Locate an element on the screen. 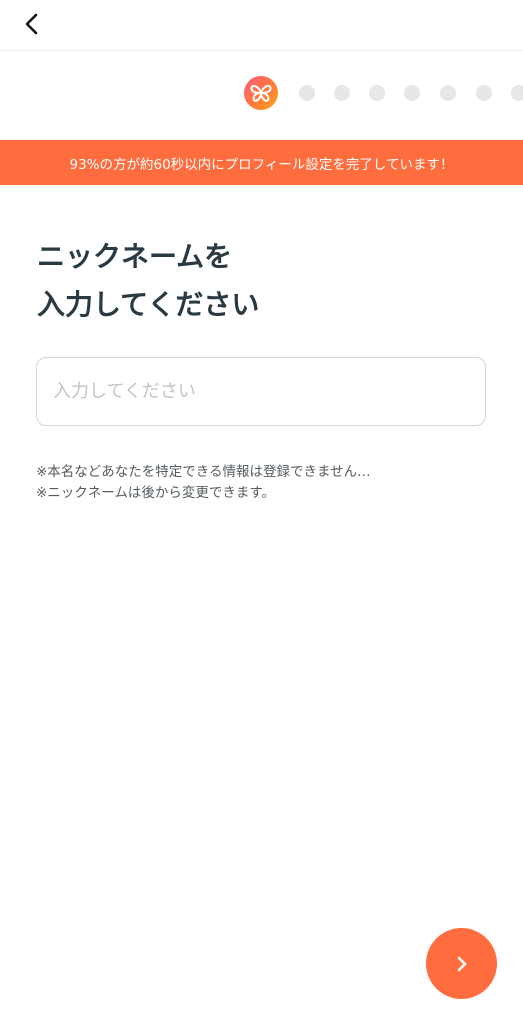 The image size is (523, 1024). nickname-field is located at coordinates (261, 391).